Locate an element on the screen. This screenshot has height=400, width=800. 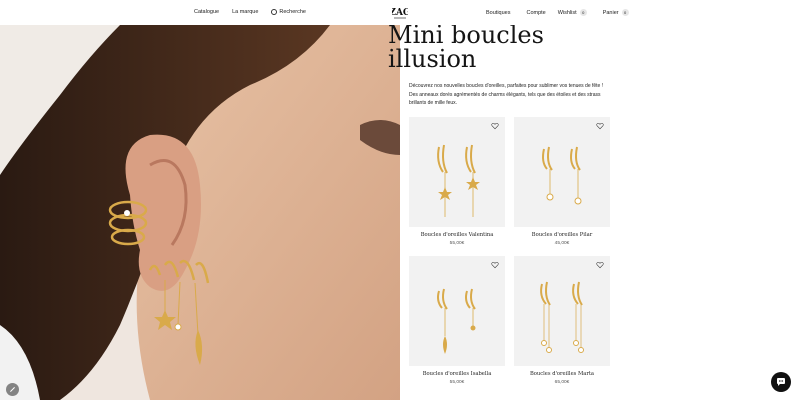
product-card: Boucles d'oreilles Pilar 45,00€ is located at coordinates (562, 181).